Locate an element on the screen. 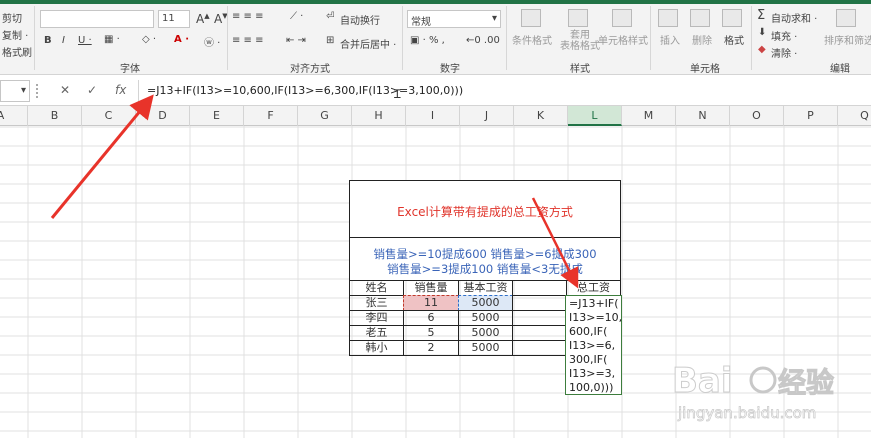 The width and height of the screenshot is (871, 438). svg-text: jingyan.baidu.com is located at coordinates (746, 413).